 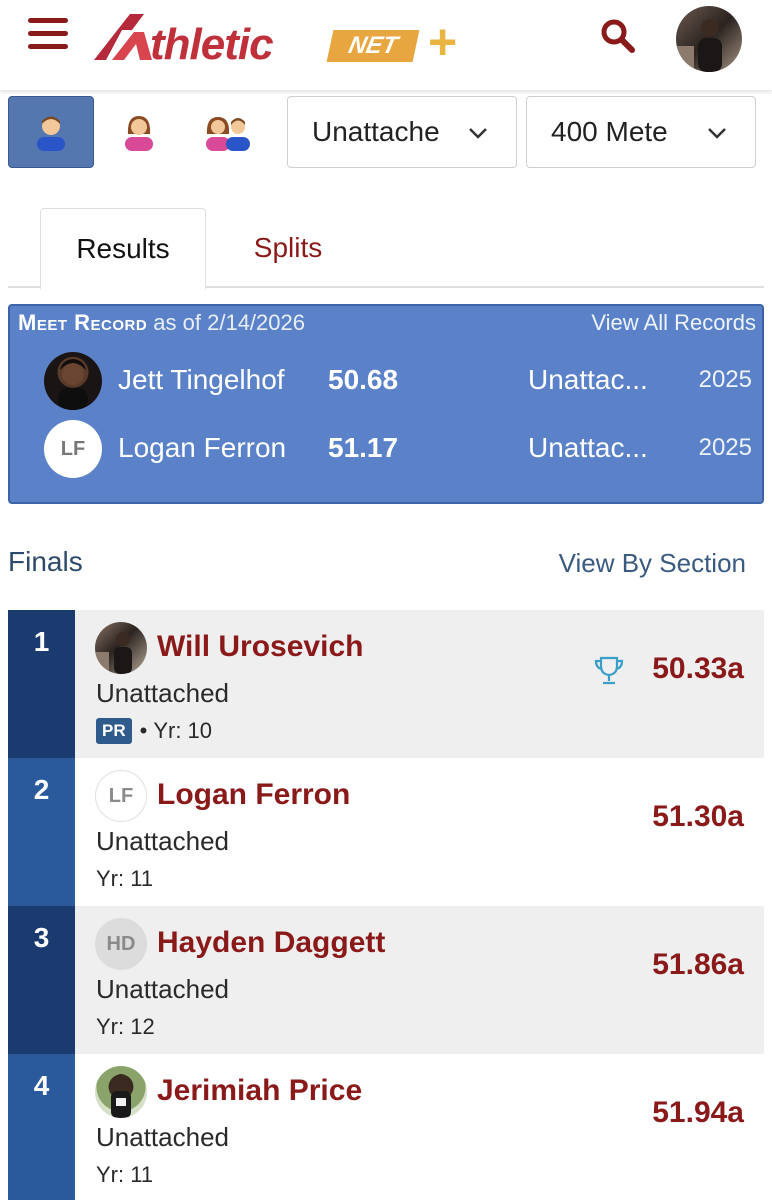 What do you see at coordinates (443, 42) in the screenshot?
I see `logo-plus-mark: +` at bounding box center [443, 42].